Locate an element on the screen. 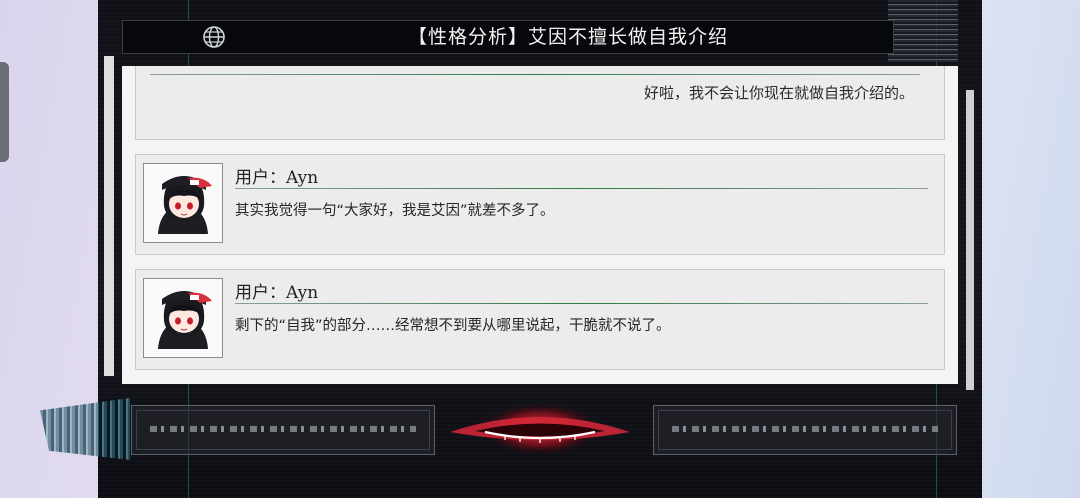 The width and height of the screenshot is (1080, 498). left-hud-button is located at coordinates (283, 430).